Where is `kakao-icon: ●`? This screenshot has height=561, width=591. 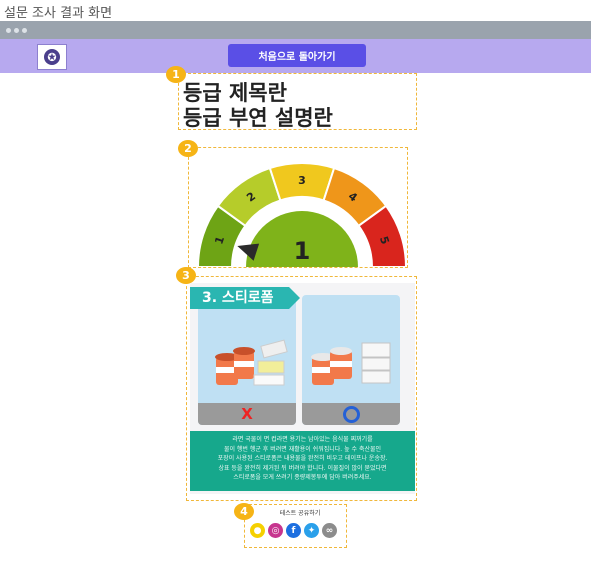
kakao-icon: ● is located at coordinates (257, 530).